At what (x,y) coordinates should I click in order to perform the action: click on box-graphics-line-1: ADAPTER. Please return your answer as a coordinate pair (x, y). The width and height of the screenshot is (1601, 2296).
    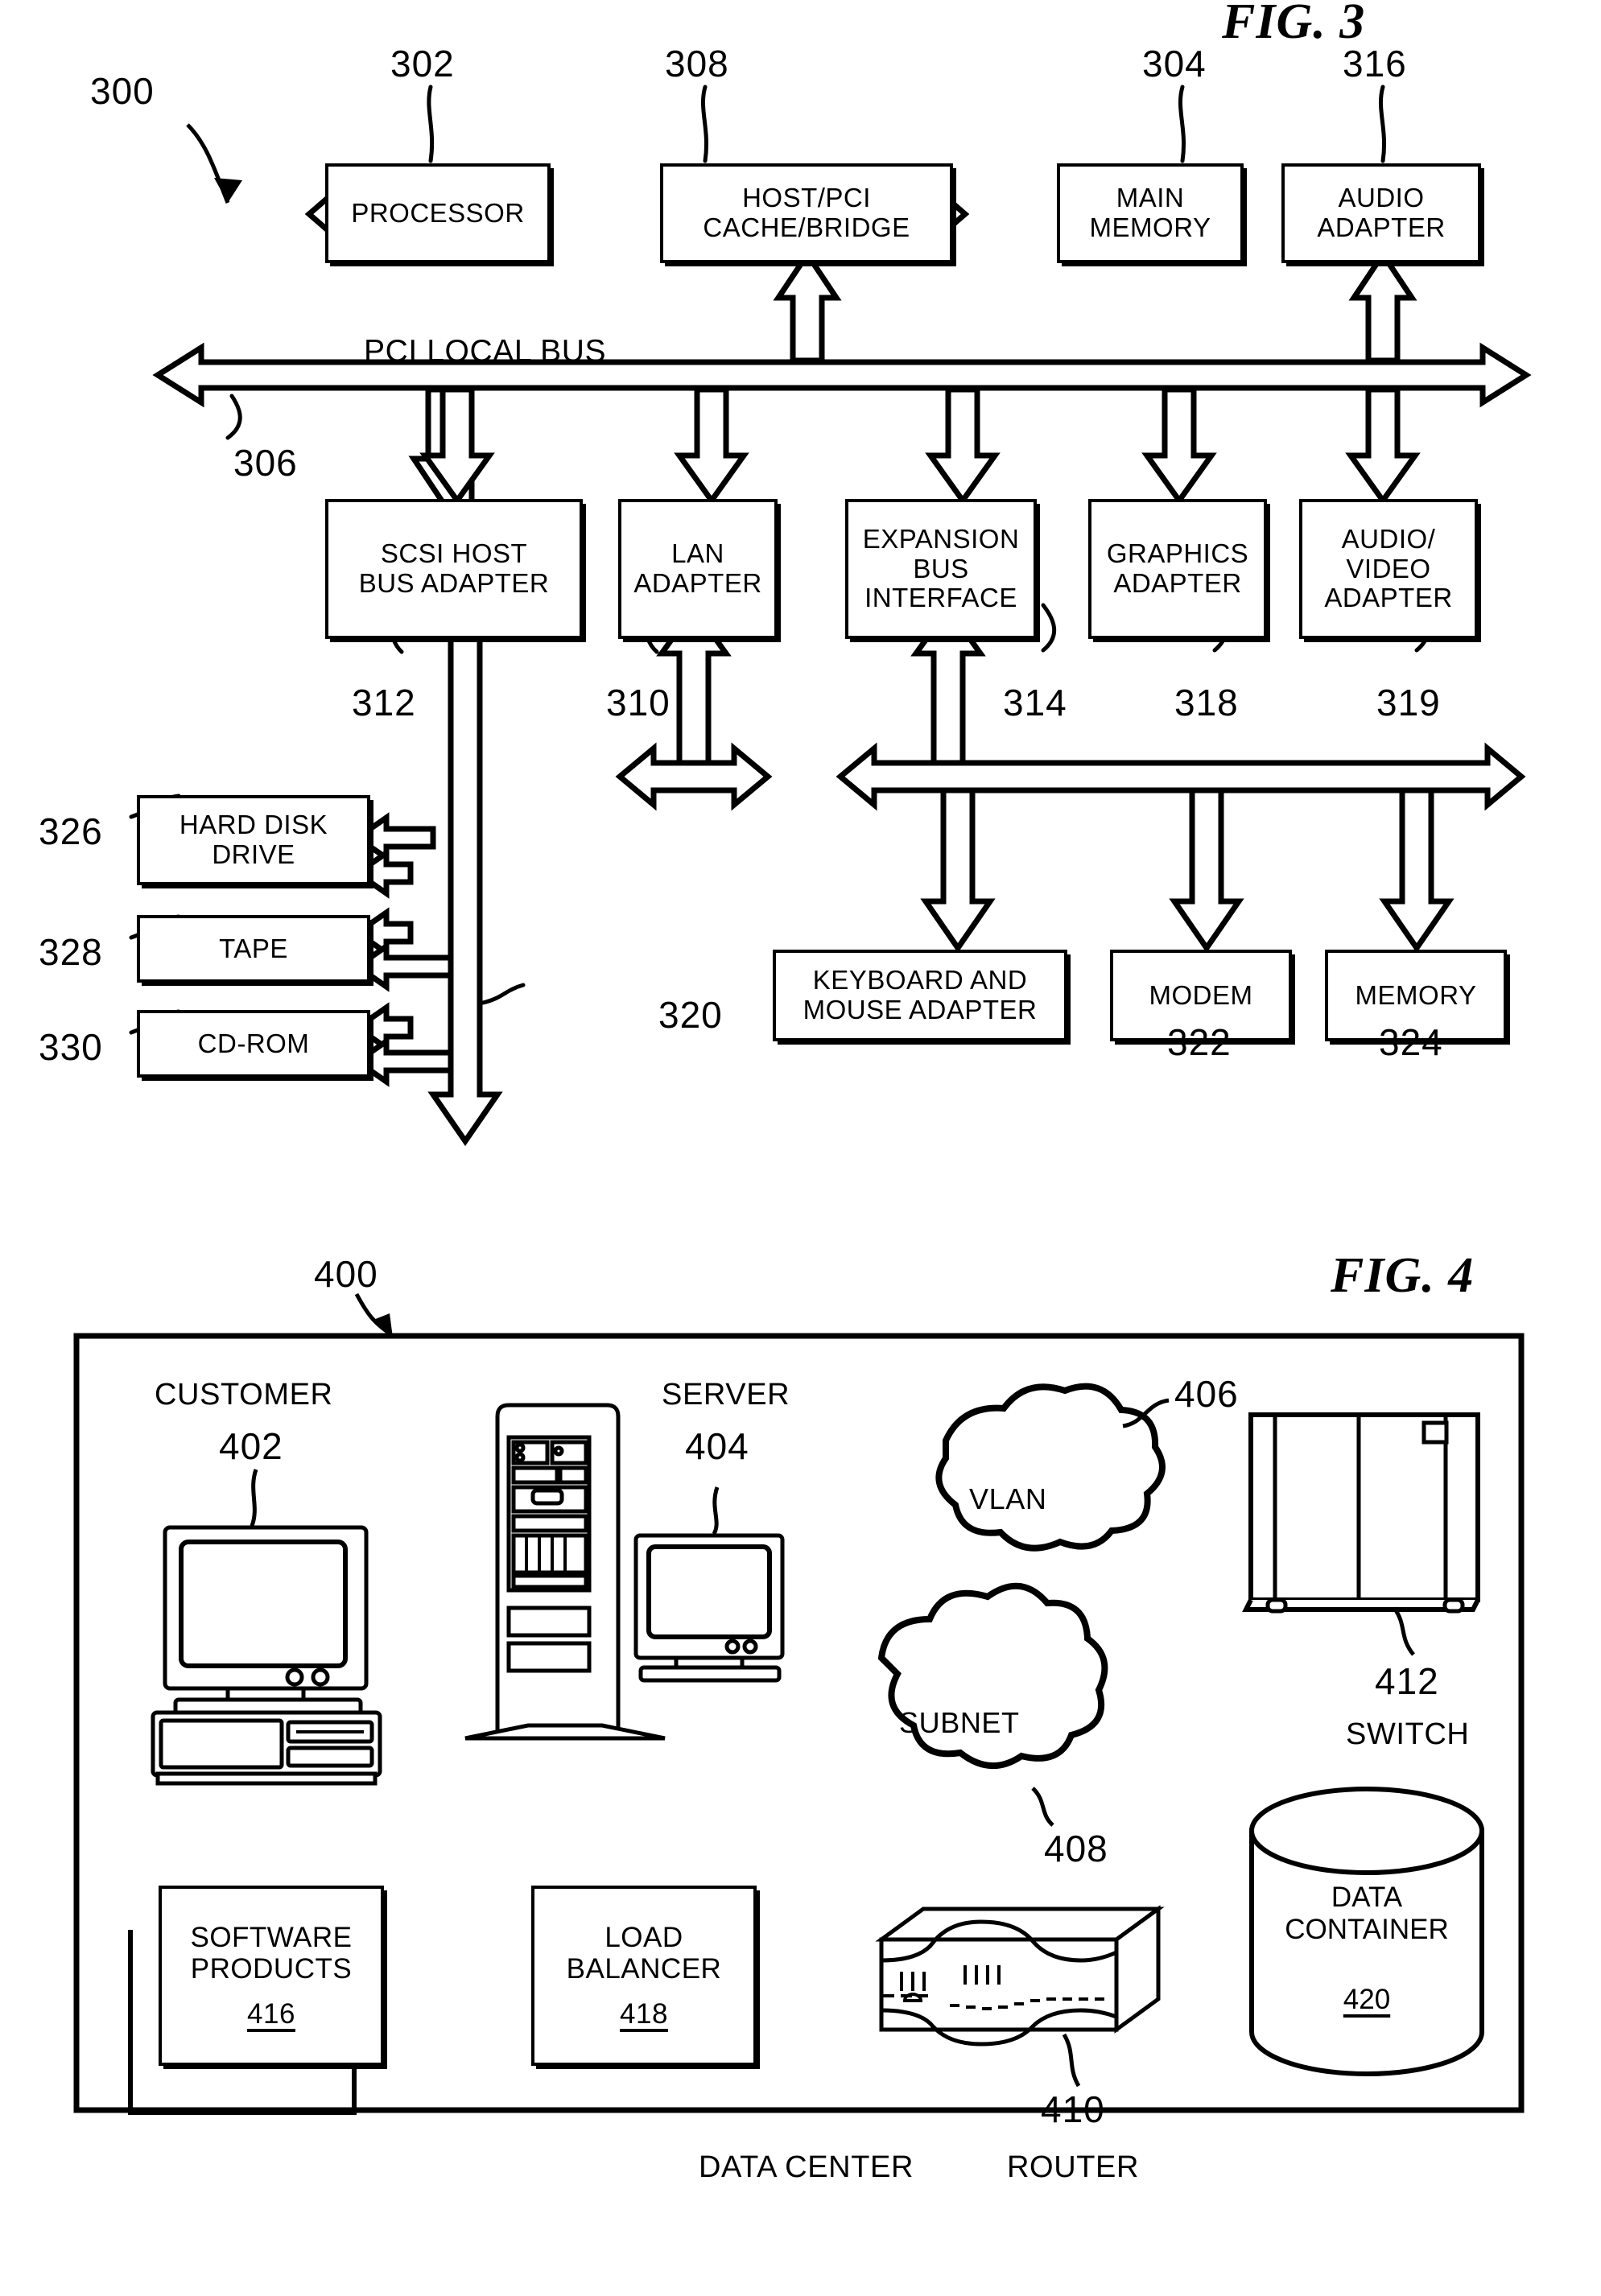
    Looking at the image, I should click on (1177, 583).